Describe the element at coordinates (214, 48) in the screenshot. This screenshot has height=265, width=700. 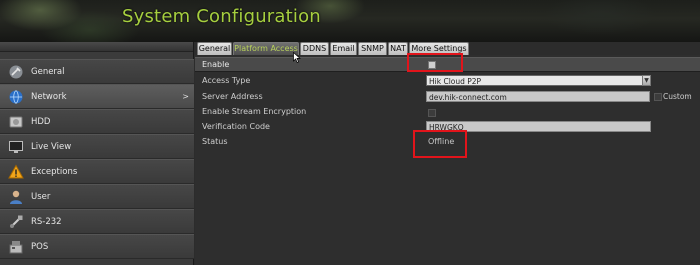
I see `tab-general: General` at that location.